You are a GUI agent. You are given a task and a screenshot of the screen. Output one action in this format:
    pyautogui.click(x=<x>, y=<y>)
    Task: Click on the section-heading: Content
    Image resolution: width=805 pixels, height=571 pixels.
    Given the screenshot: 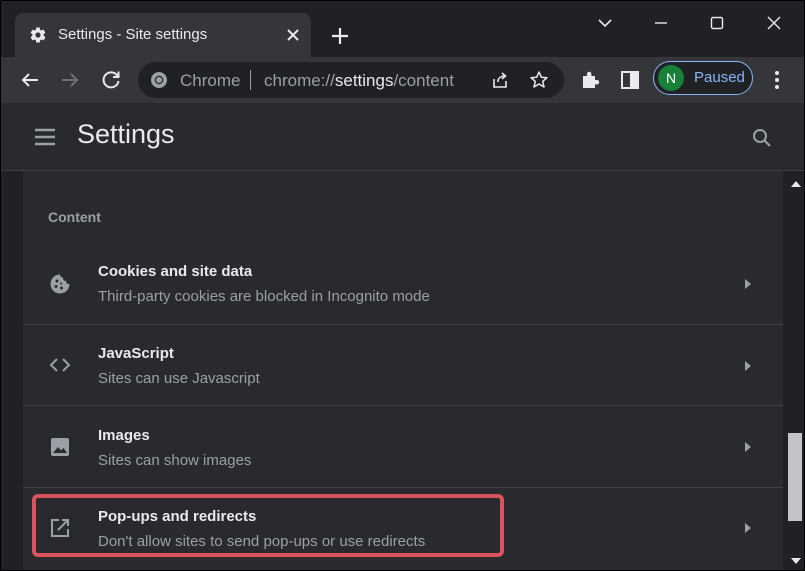 What is the action you would take?
    pyautogui.click(x=74, y=217)
    